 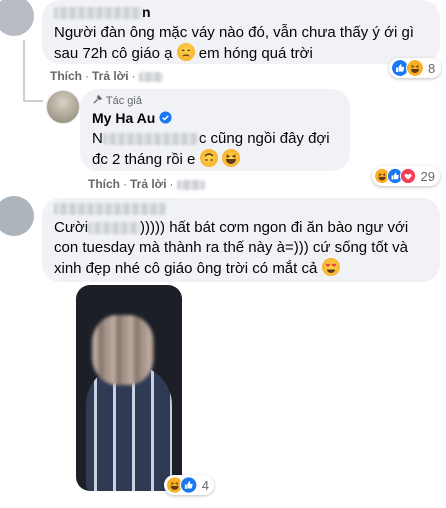 What do you see at coordinates (63, 107) in the screenshot?
I see `author-avatar` at bounding box center [63, 107].